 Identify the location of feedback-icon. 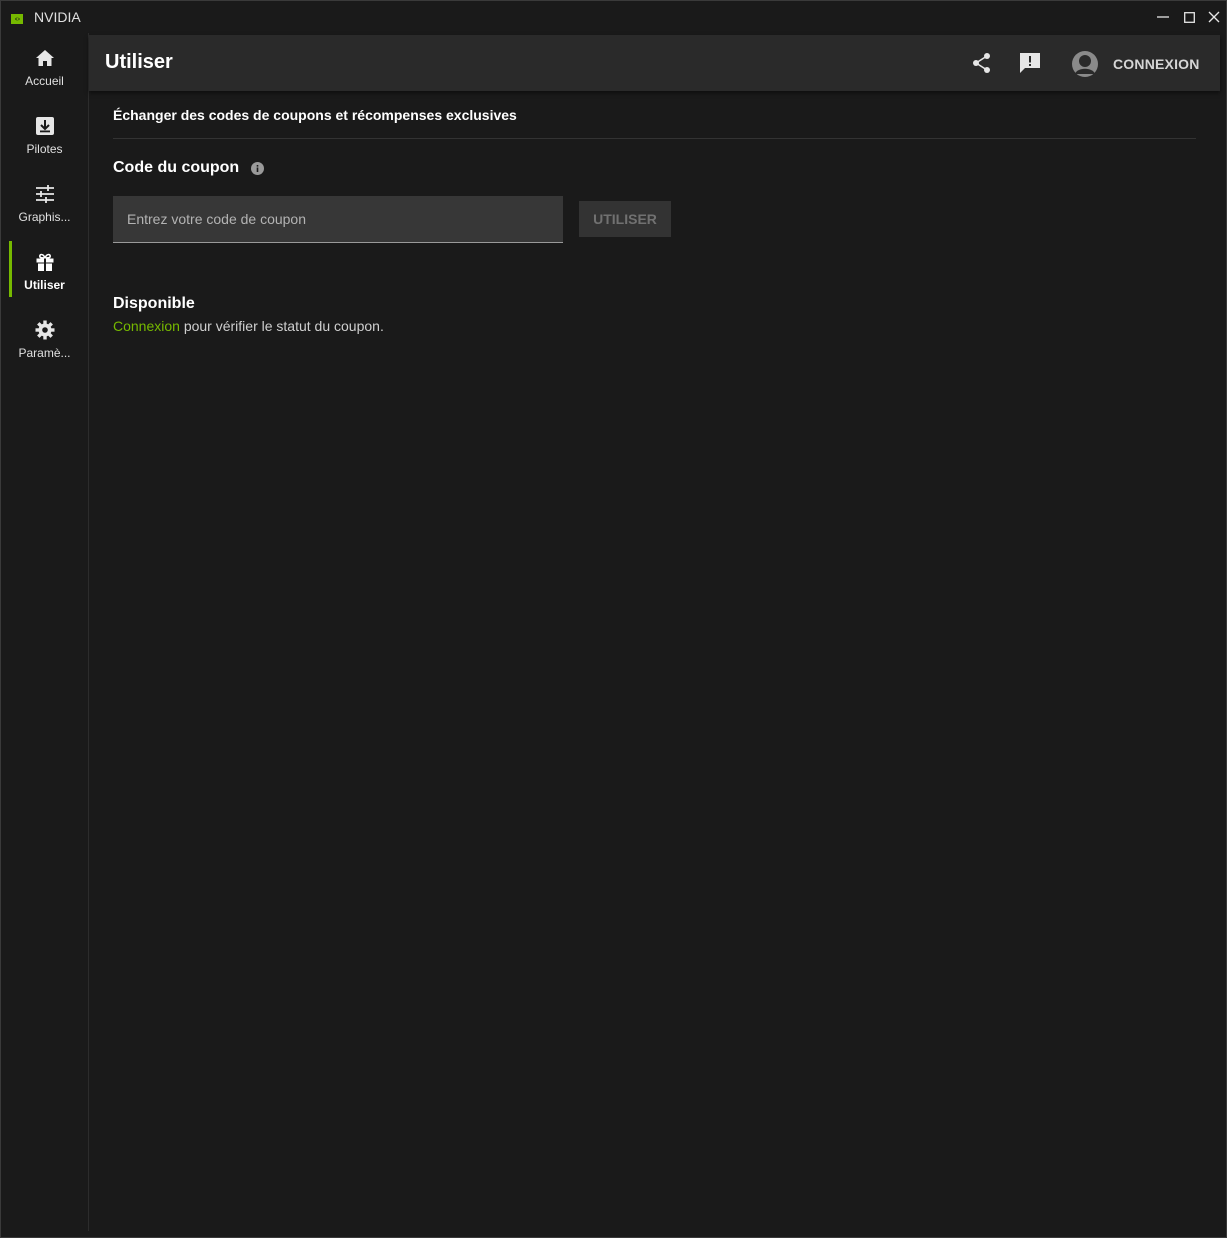
(1030, 63).